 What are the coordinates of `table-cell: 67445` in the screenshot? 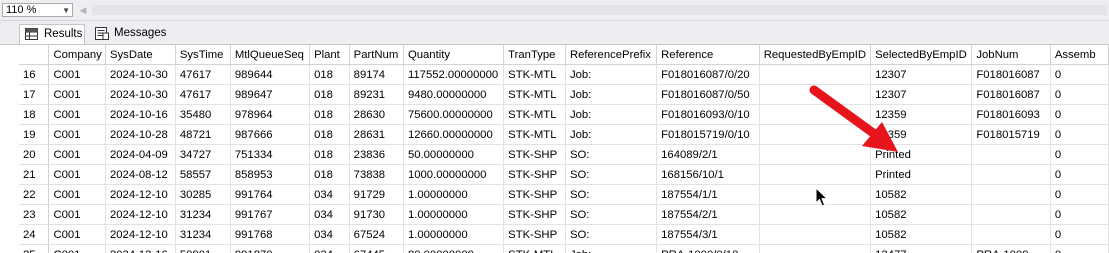 It's located at (376, 248).